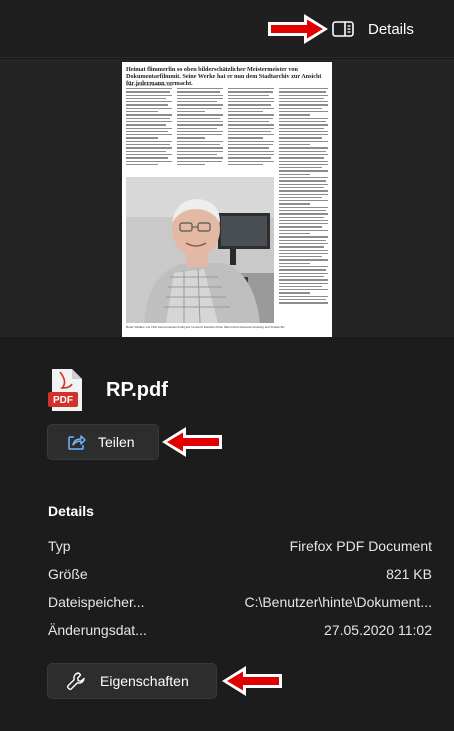 The width and height of the screenshot is (454, 731). I want to click on property-value: 821 KB, so click(409, 574).